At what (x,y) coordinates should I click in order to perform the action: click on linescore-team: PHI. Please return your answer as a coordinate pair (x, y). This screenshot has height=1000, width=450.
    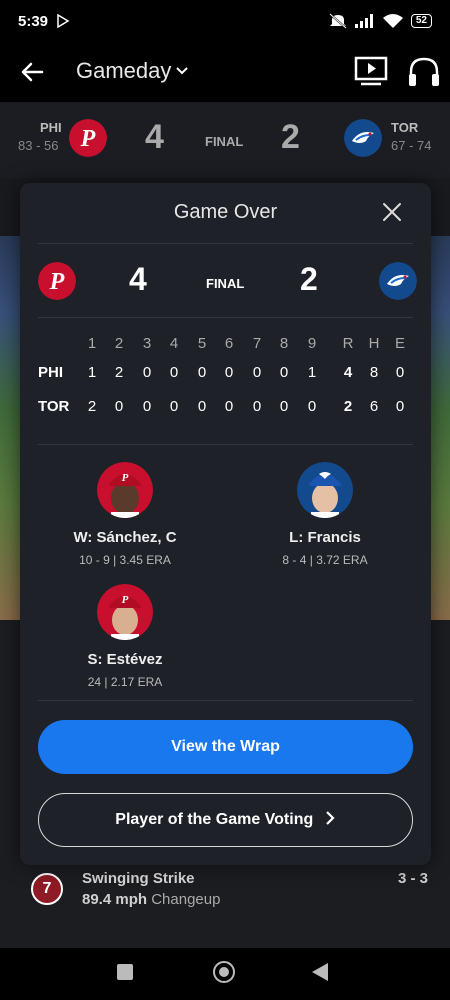
    Looking at the image, I should click on (51, 372).